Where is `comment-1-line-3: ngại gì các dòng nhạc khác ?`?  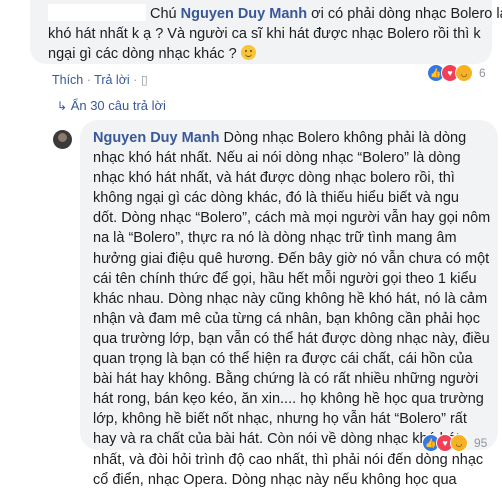
comment-1-line-3: ngại gì các dòng nhạc khác ? is located at coordinates (152, 54).